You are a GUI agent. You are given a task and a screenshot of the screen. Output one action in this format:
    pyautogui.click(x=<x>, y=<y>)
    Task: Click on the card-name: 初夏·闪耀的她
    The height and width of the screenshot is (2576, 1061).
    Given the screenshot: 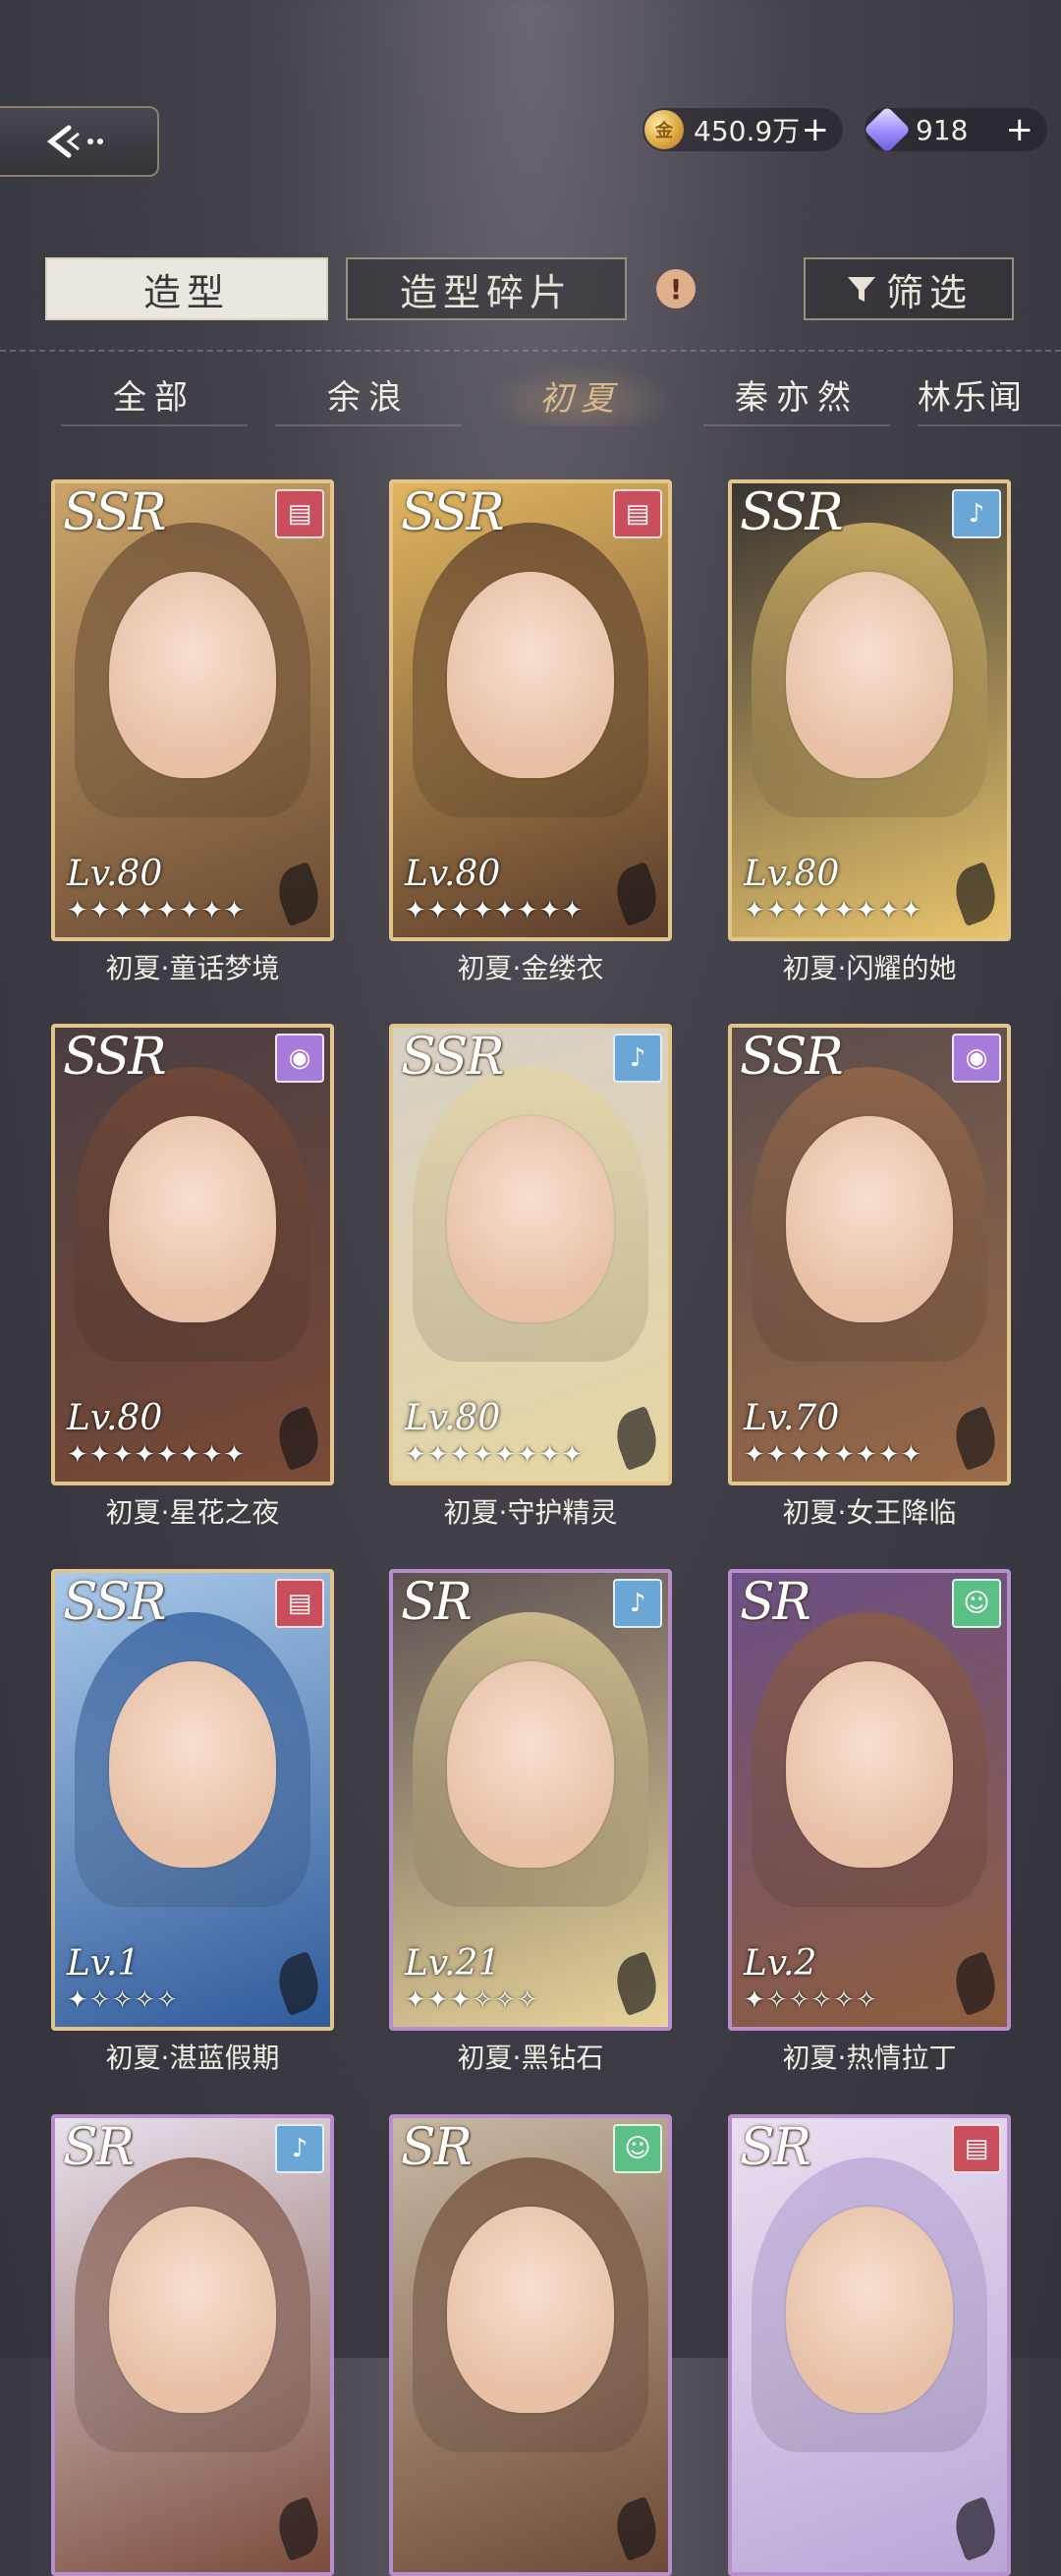 What is the action you would take?
    pyautogui.click(x=869, y=968)
    